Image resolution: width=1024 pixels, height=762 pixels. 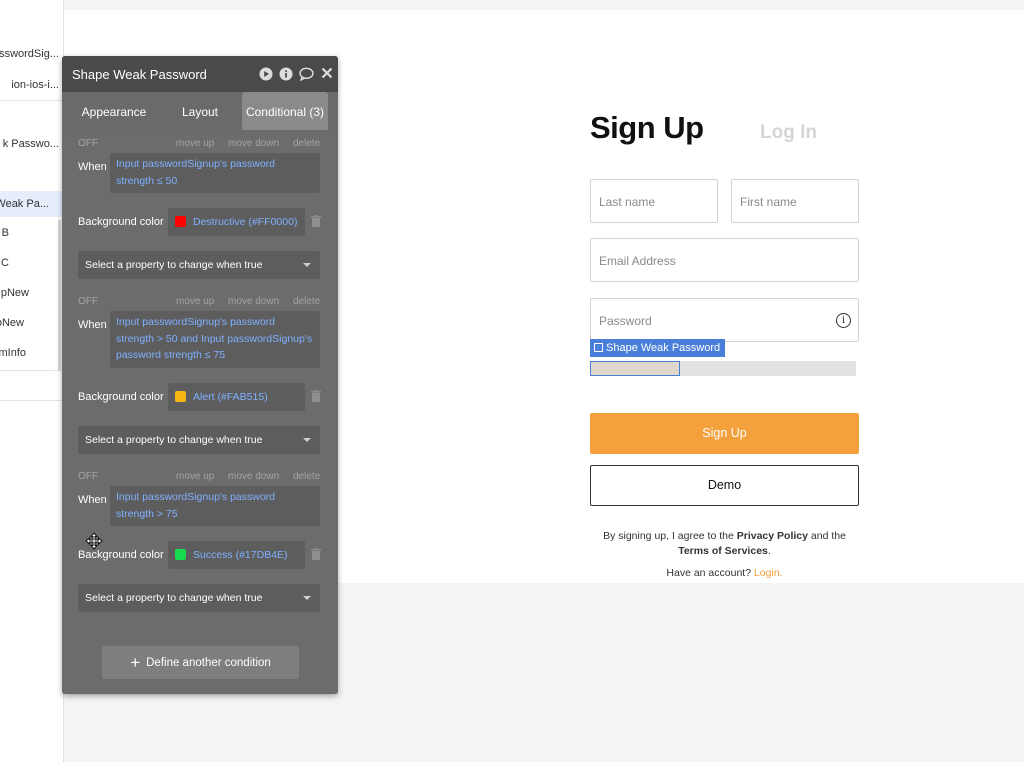 What do you see at coordinates (544, 5) in the screenshot?
I see `canvas-margin` at bounding box center [544, 5].